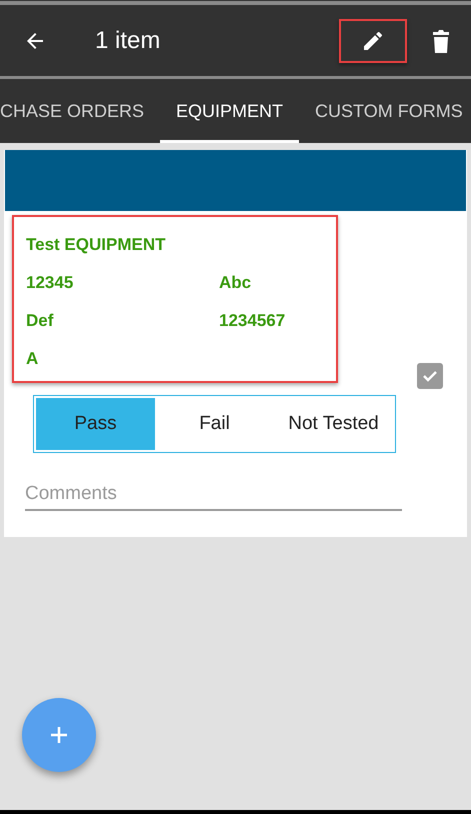  What do you see at coordinates (373, 40) in the screenshot?
I see `edit-icon` at bounding box center [373, 40].